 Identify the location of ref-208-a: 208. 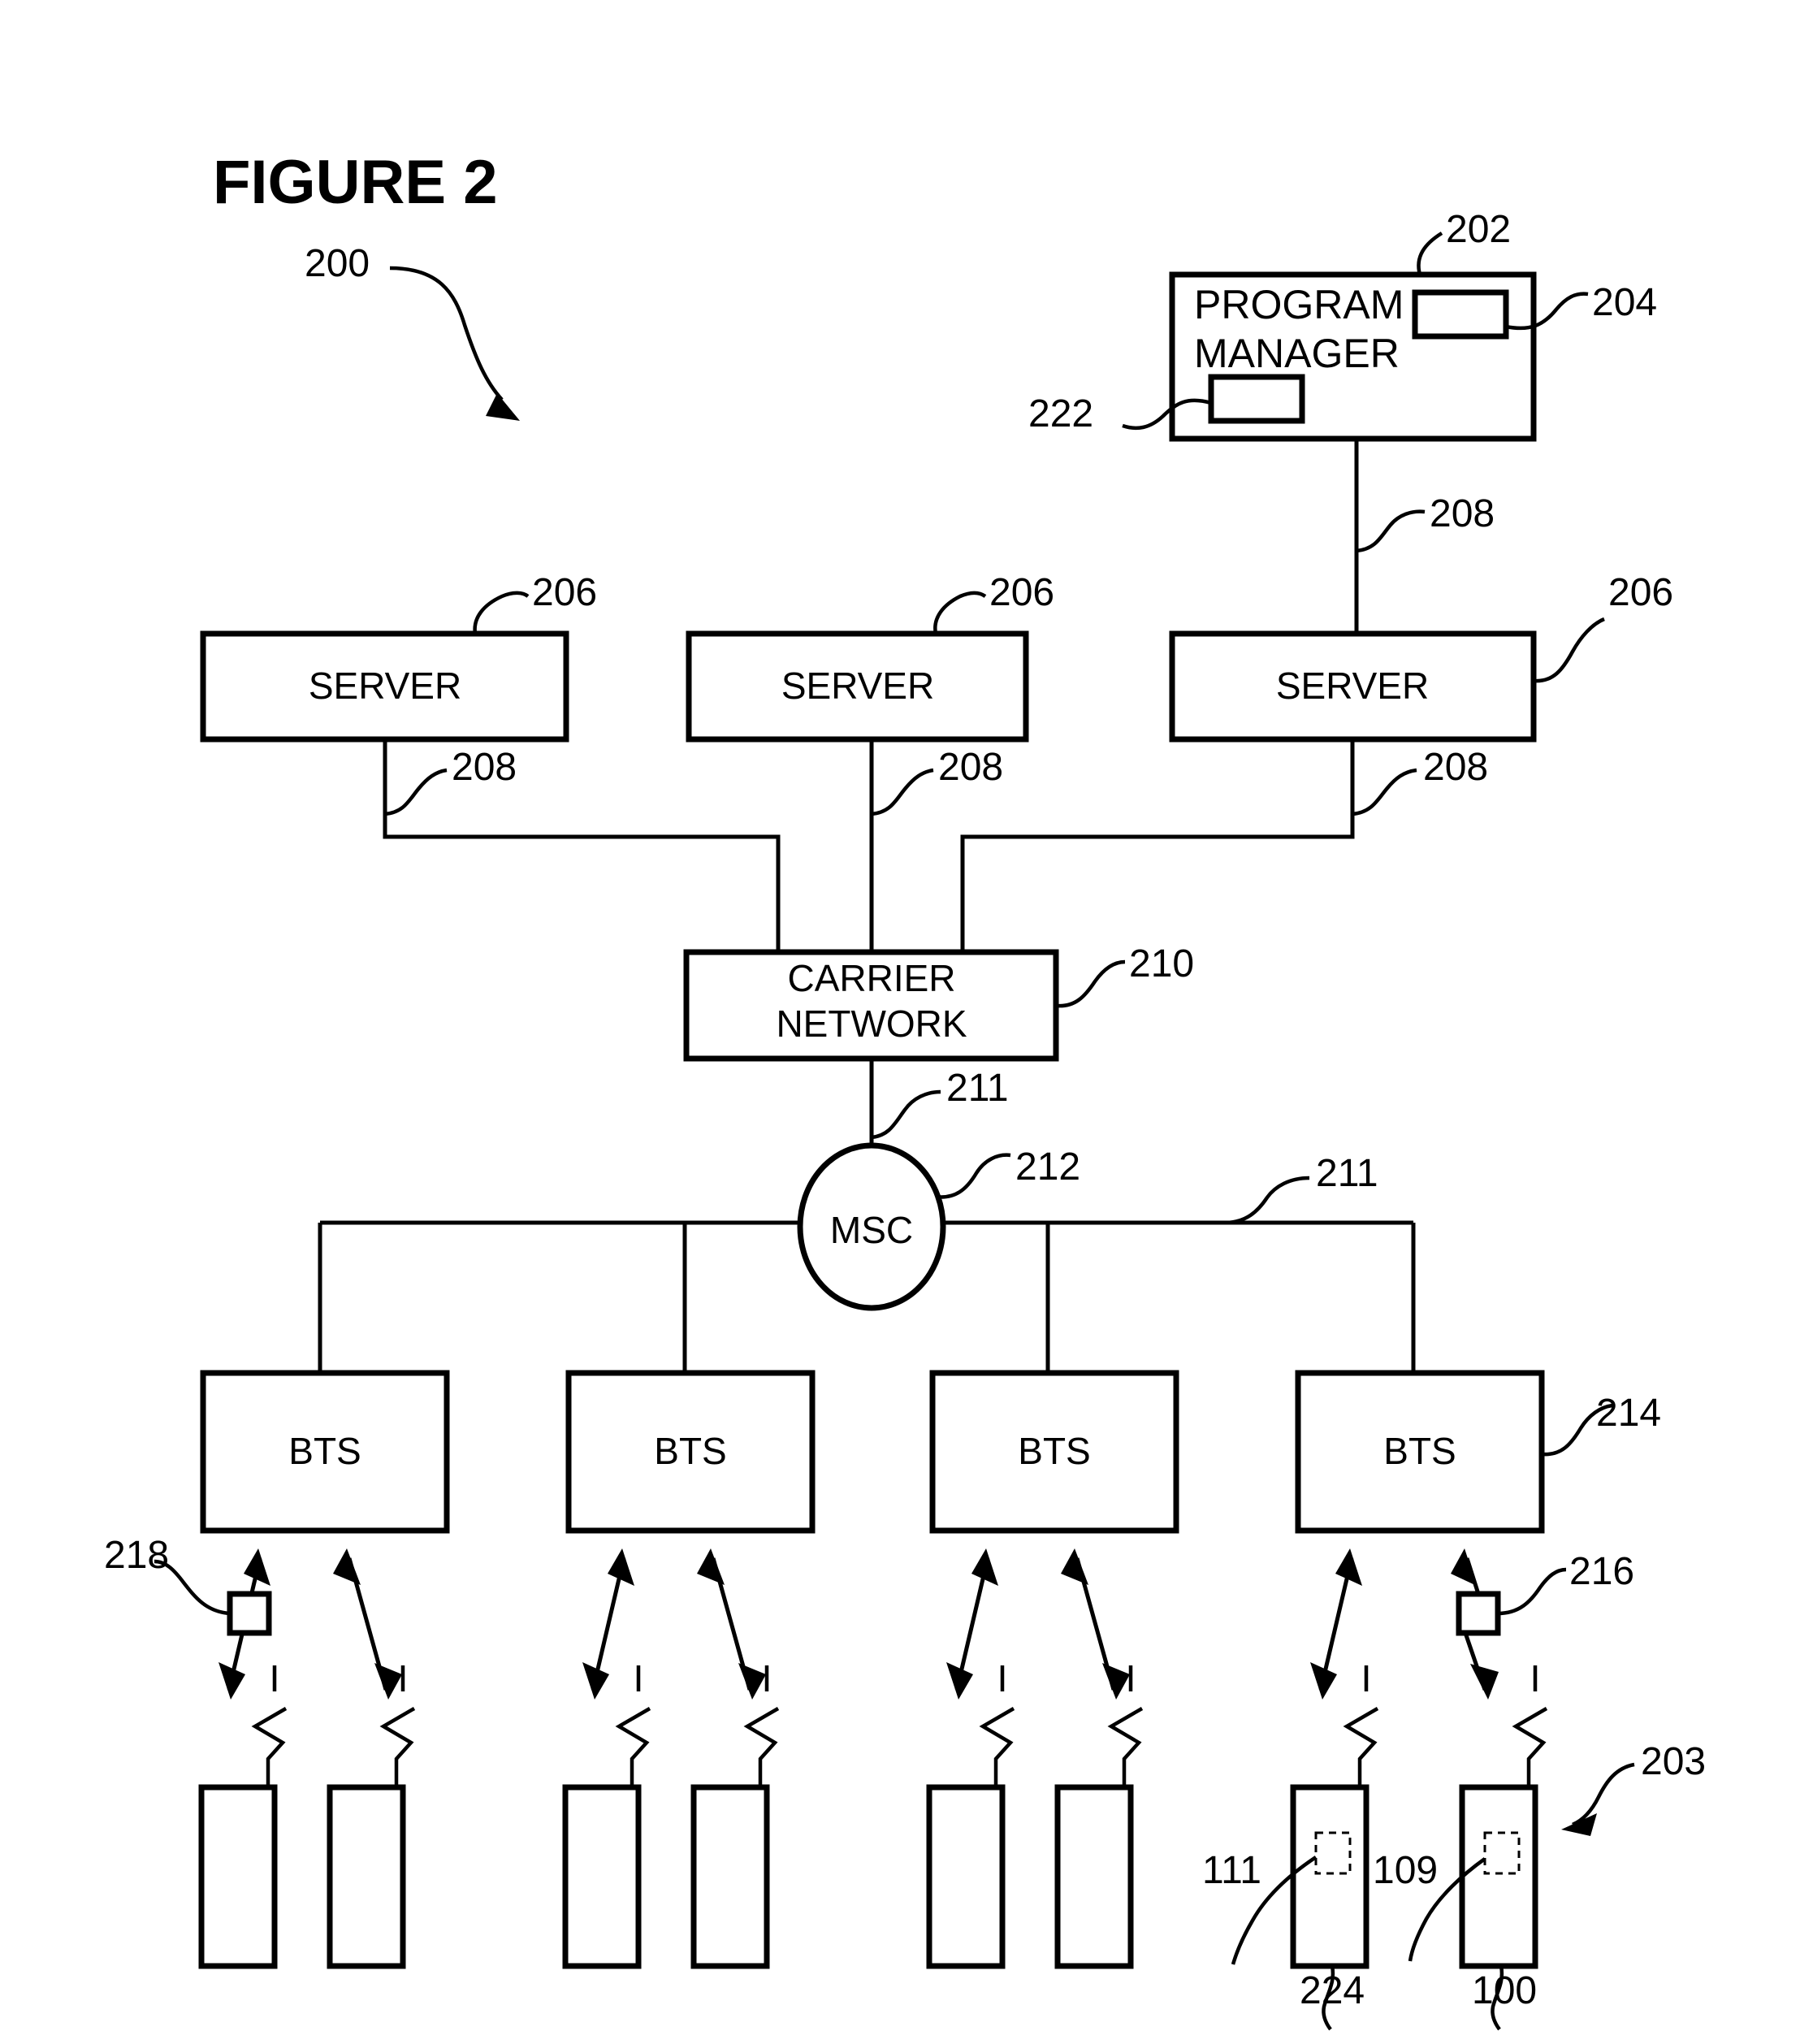
(484, 768).